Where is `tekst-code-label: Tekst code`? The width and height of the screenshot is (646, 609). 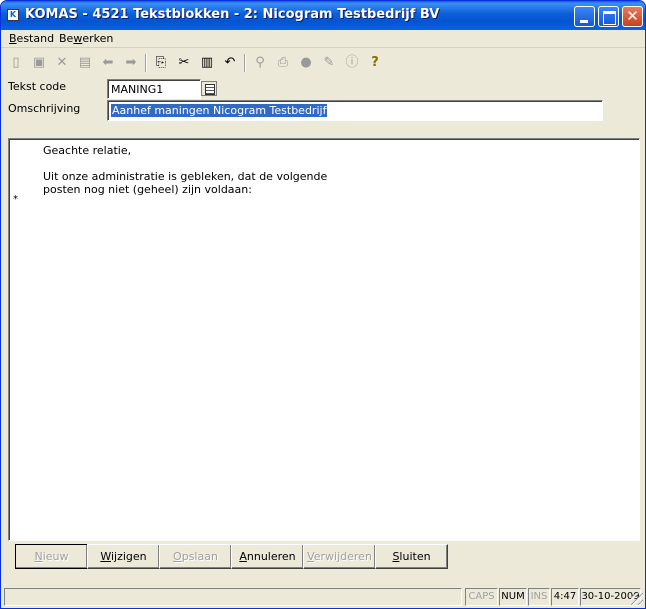
tekst-code-label: Tekst code is located at coordinates (37, 86).